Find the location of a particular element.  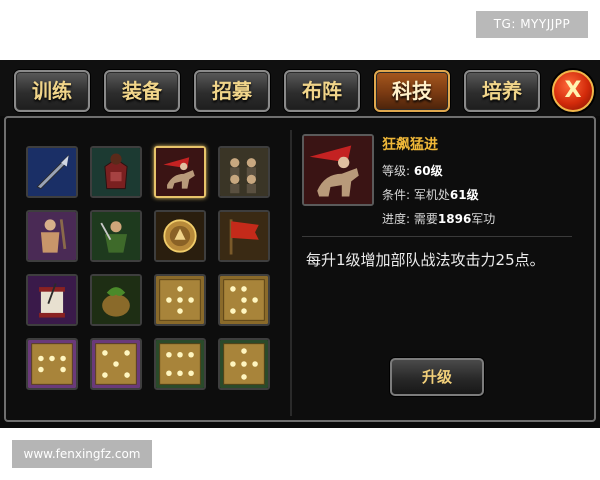

detail-divider is located at coordinates (437, 236).